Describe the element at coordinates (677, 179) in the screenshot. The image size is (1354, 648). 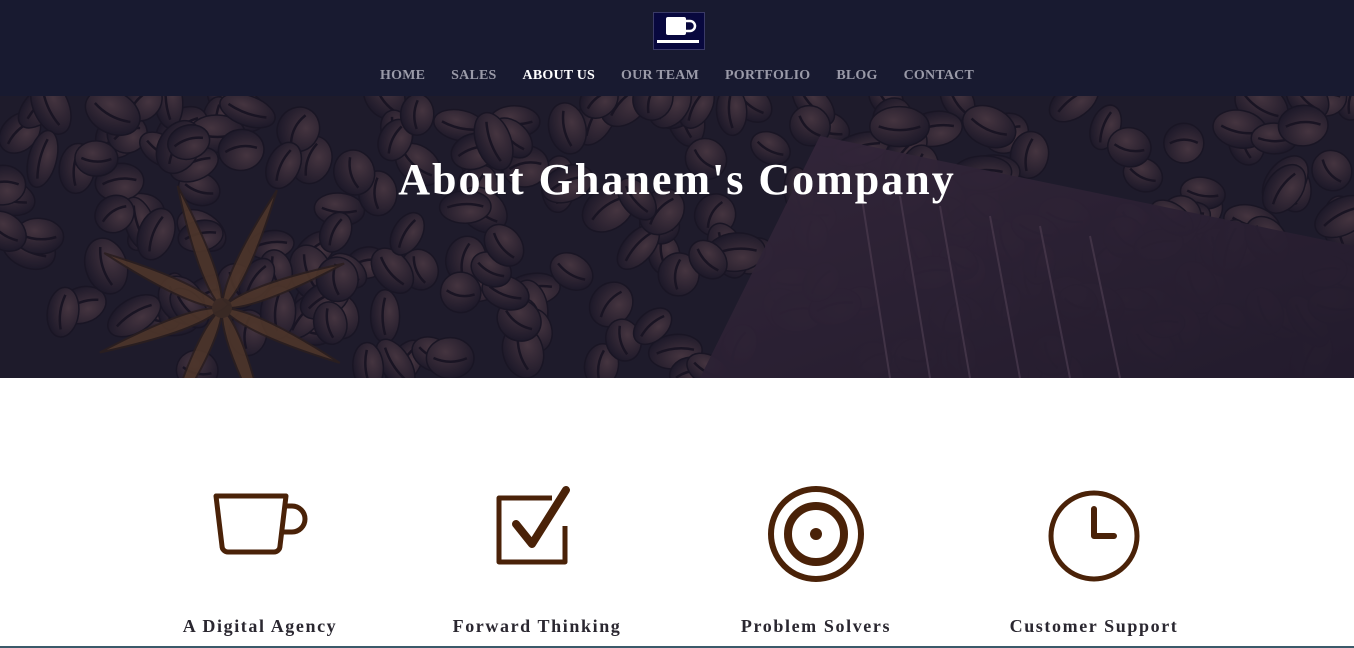
I see `hero-title: About Ghanem's Company` at that location.